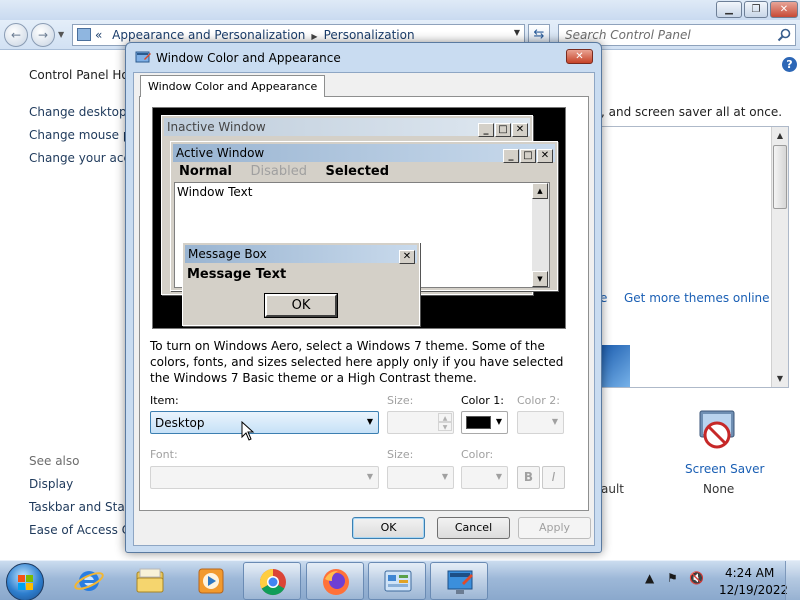  I want to click on preview-active-title: Active Window, so click(220, 153).